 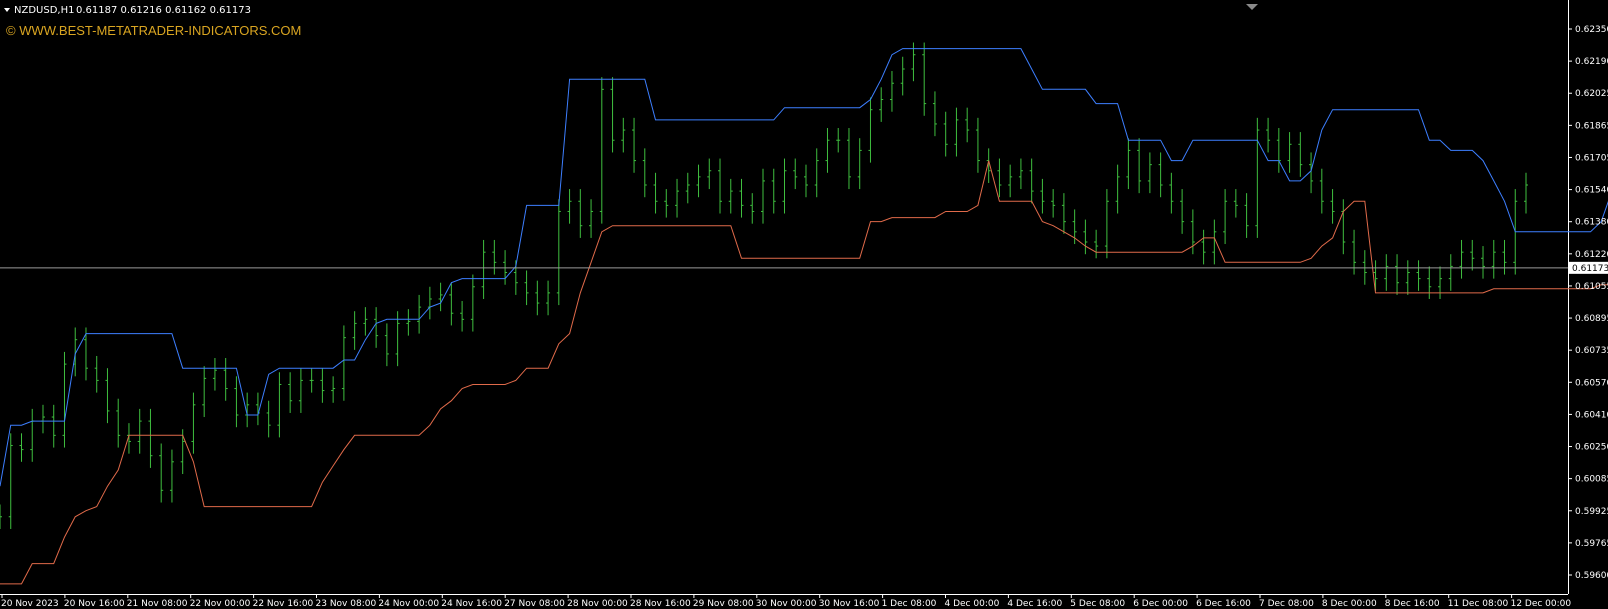 What do you see at coordinates (1591, 415) in the screenshot?
I see `y-tick-label: 0.60410` at bounding box center [1591, 415].